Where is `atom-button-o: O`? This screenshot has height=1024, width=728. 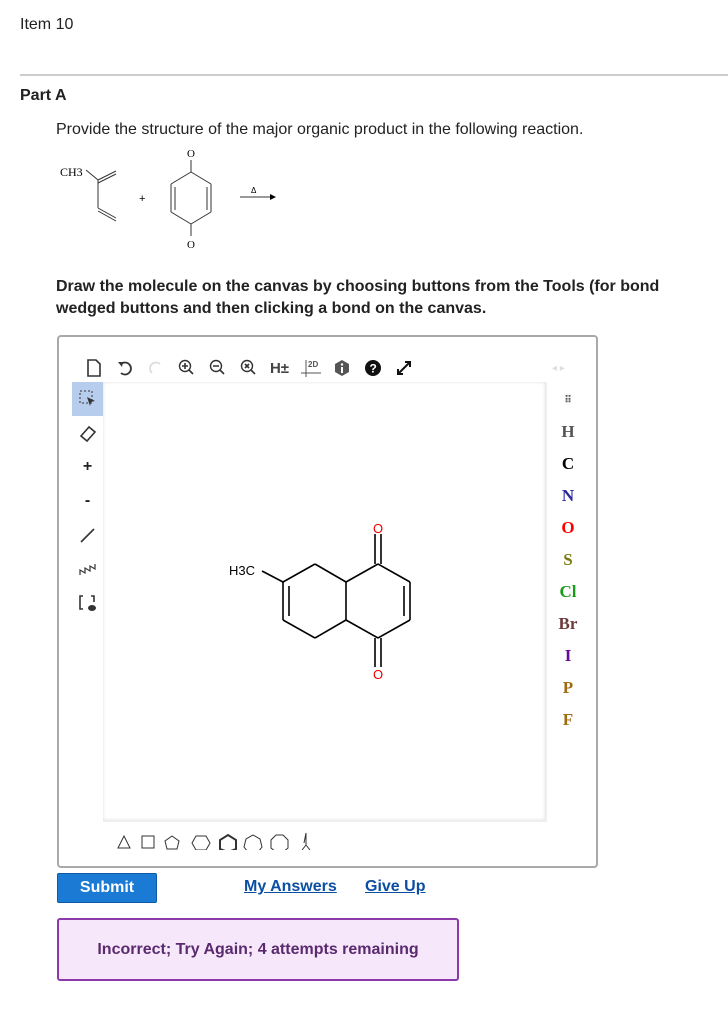 atom-button-o: O is located at coordinates (568, 528).